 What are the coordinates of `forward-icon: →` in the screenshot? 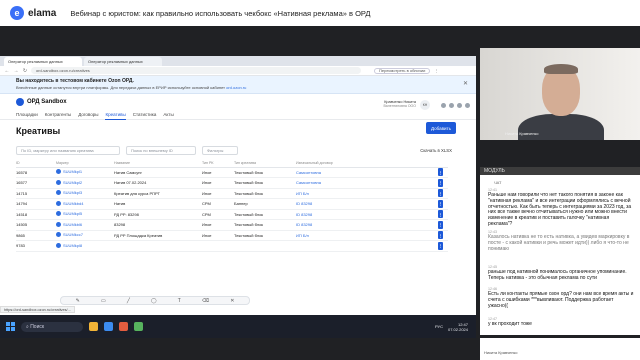 It's located at (16, 71).